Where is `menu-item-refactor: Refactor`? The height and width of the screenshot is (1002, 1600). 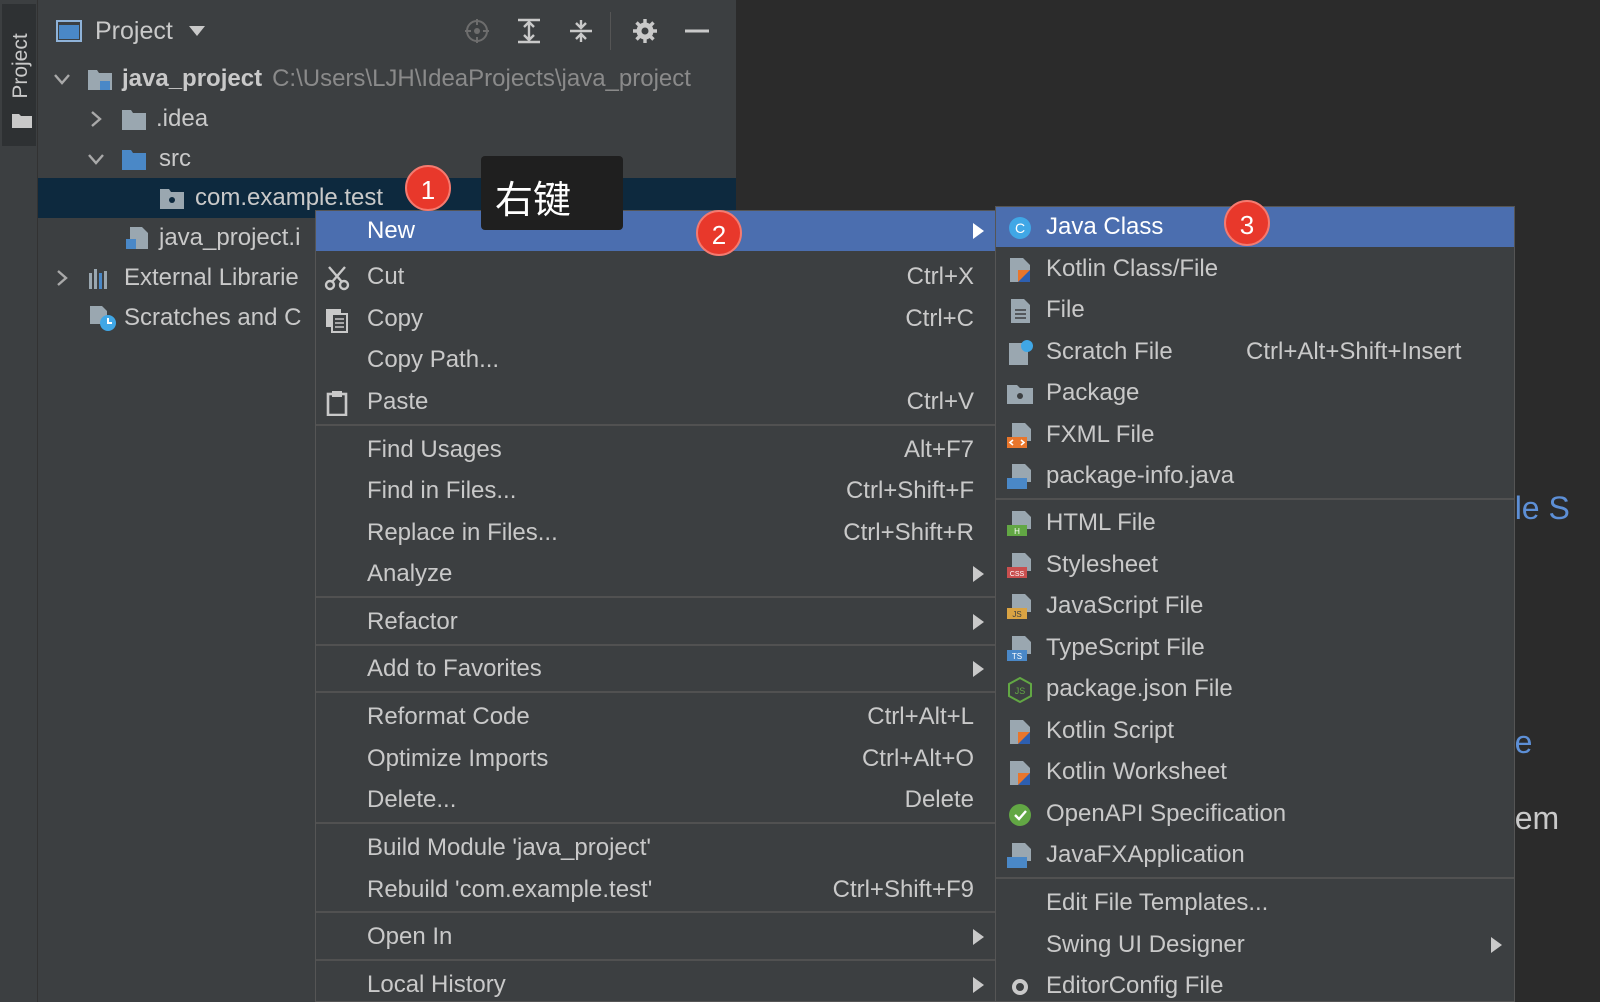
menu-item-refactor: Refactor is located at coordinates (656, 622).